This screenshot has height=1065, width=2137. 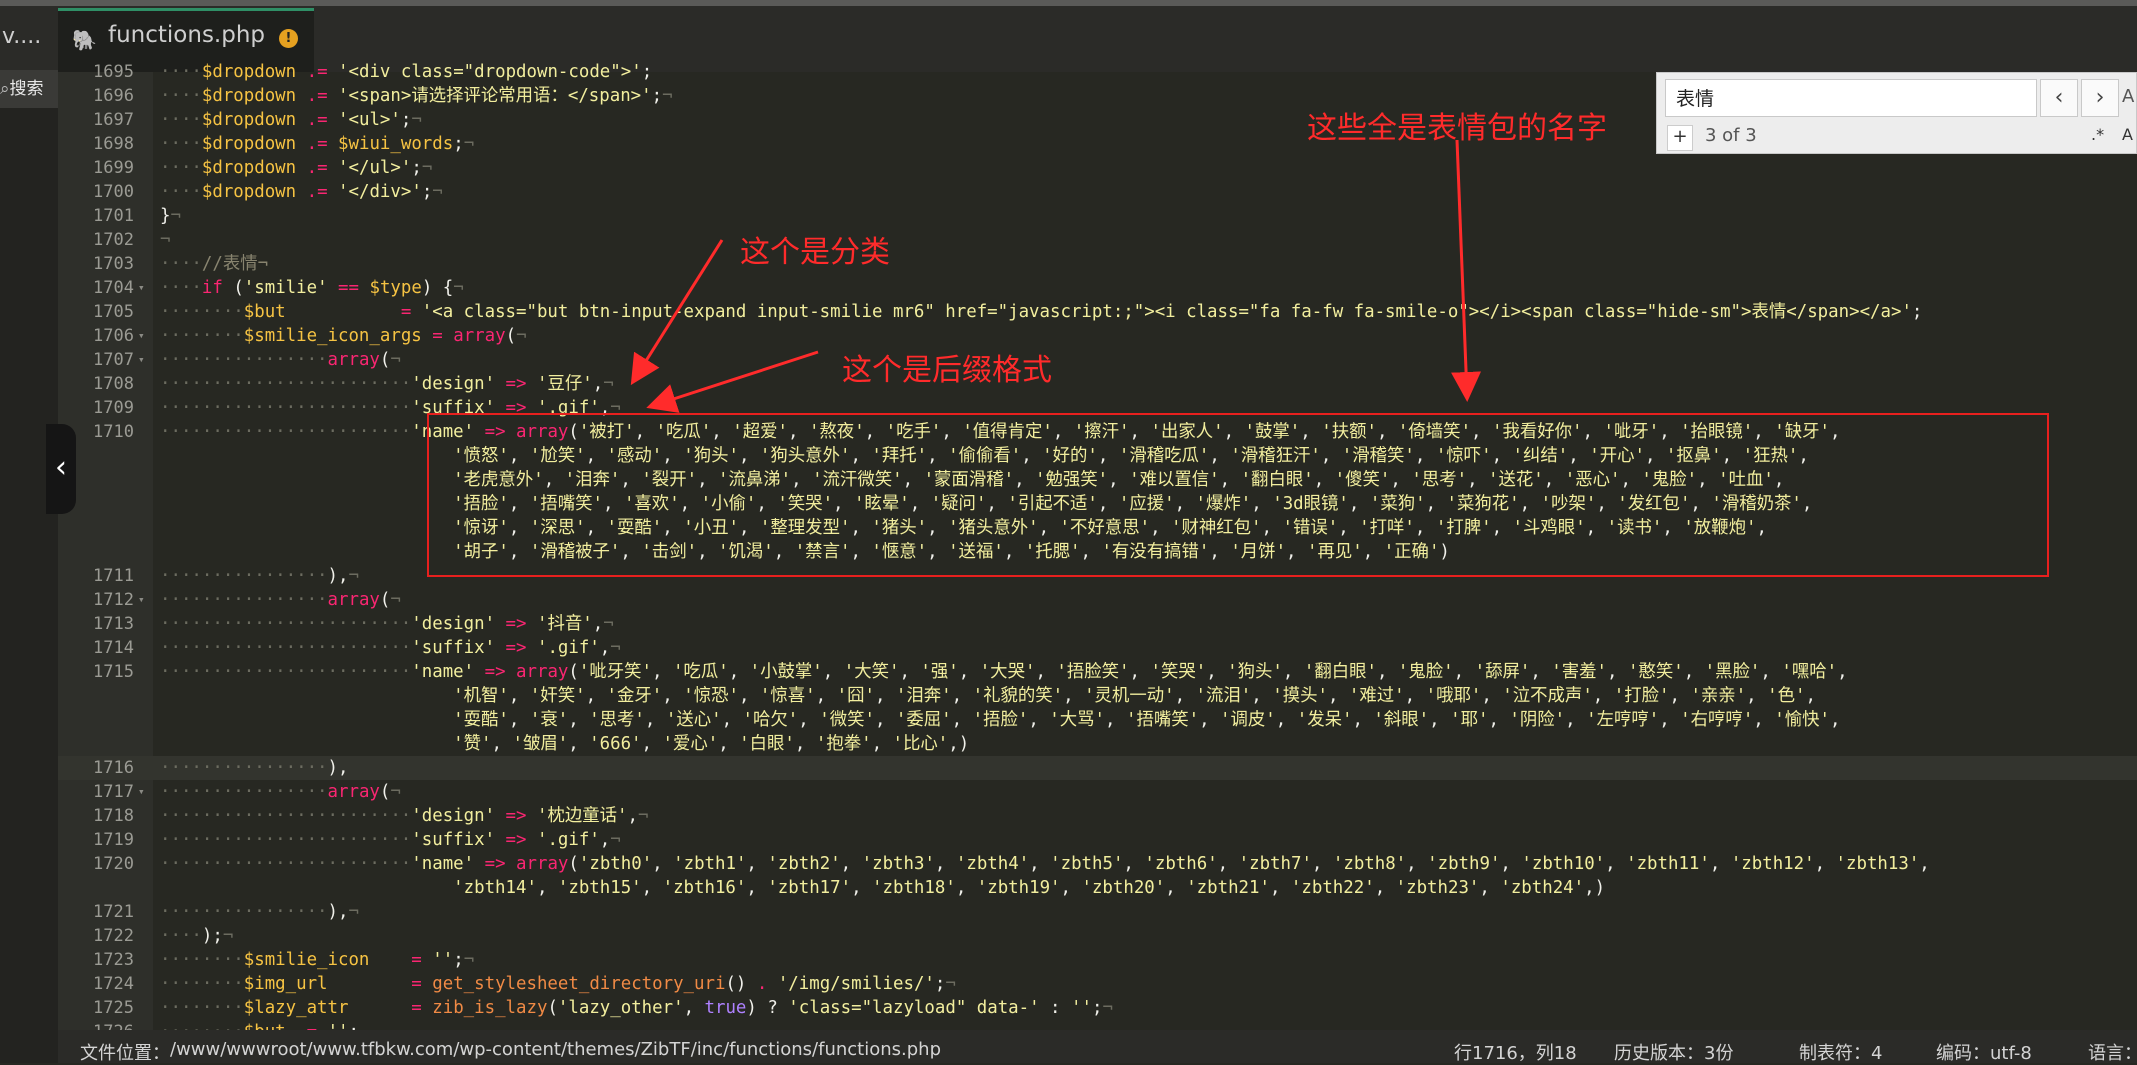 I want to click on code-text: ····);¬, so click(x=197, y=936).